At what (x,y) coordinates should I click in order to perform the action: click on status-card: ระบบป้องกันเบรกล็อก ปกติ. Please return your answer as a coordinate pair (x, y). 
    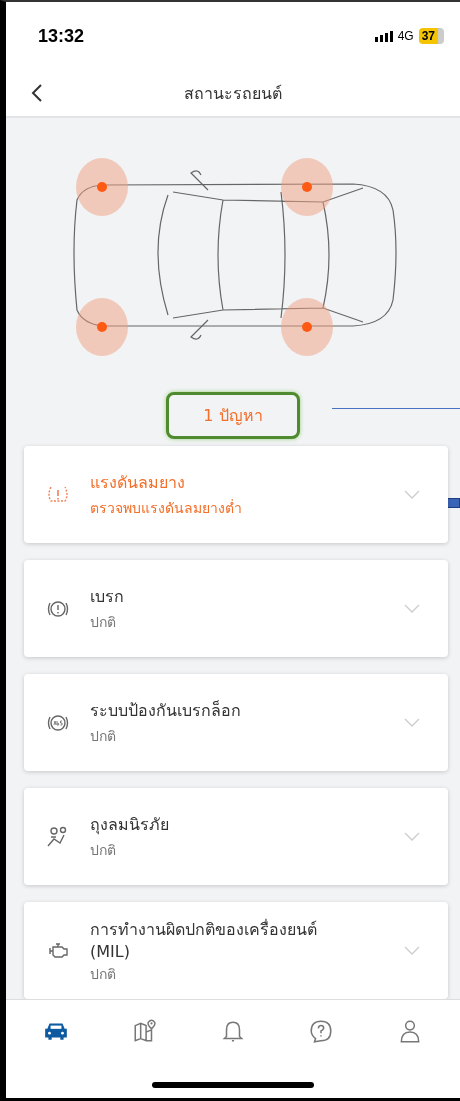
    Looking at the image, I should click on (236, 722).